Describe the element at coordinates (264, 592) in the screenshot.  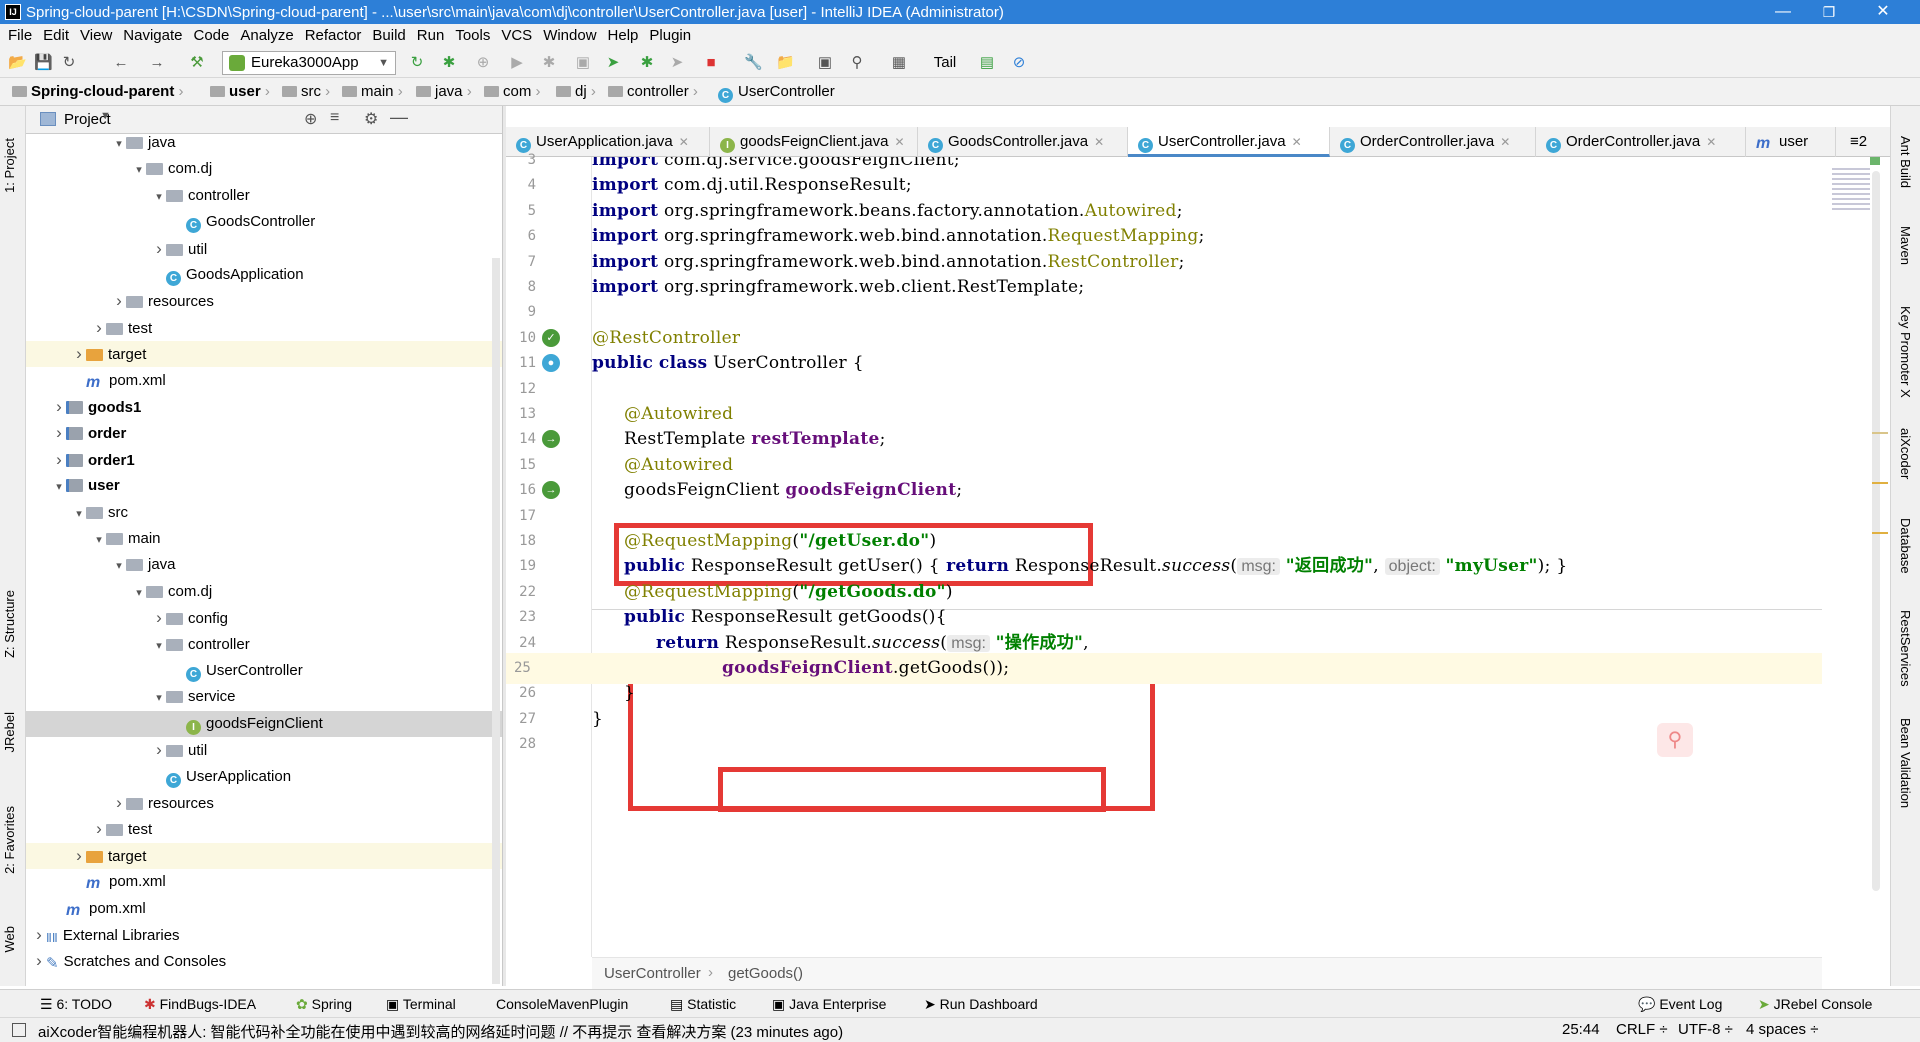
I see `tree-node-com-dj: ▾ com.dj` at that location.